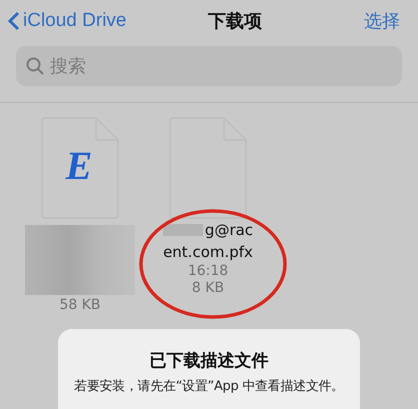 The height and width of the screenshot is (409, 418). Describe the element at coordinates (382, 21) in the screenshot. I see `select-button: 选择` at that location.